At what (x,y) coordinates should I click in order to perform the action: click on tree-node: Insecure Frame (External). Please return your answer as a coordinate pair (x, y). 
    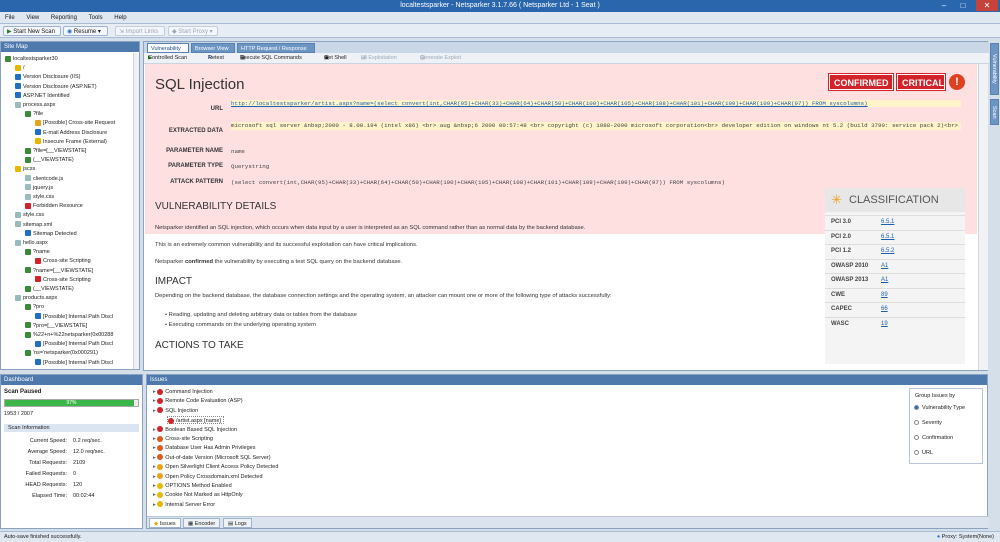
    Looking at the image, I should click on (71, 142).